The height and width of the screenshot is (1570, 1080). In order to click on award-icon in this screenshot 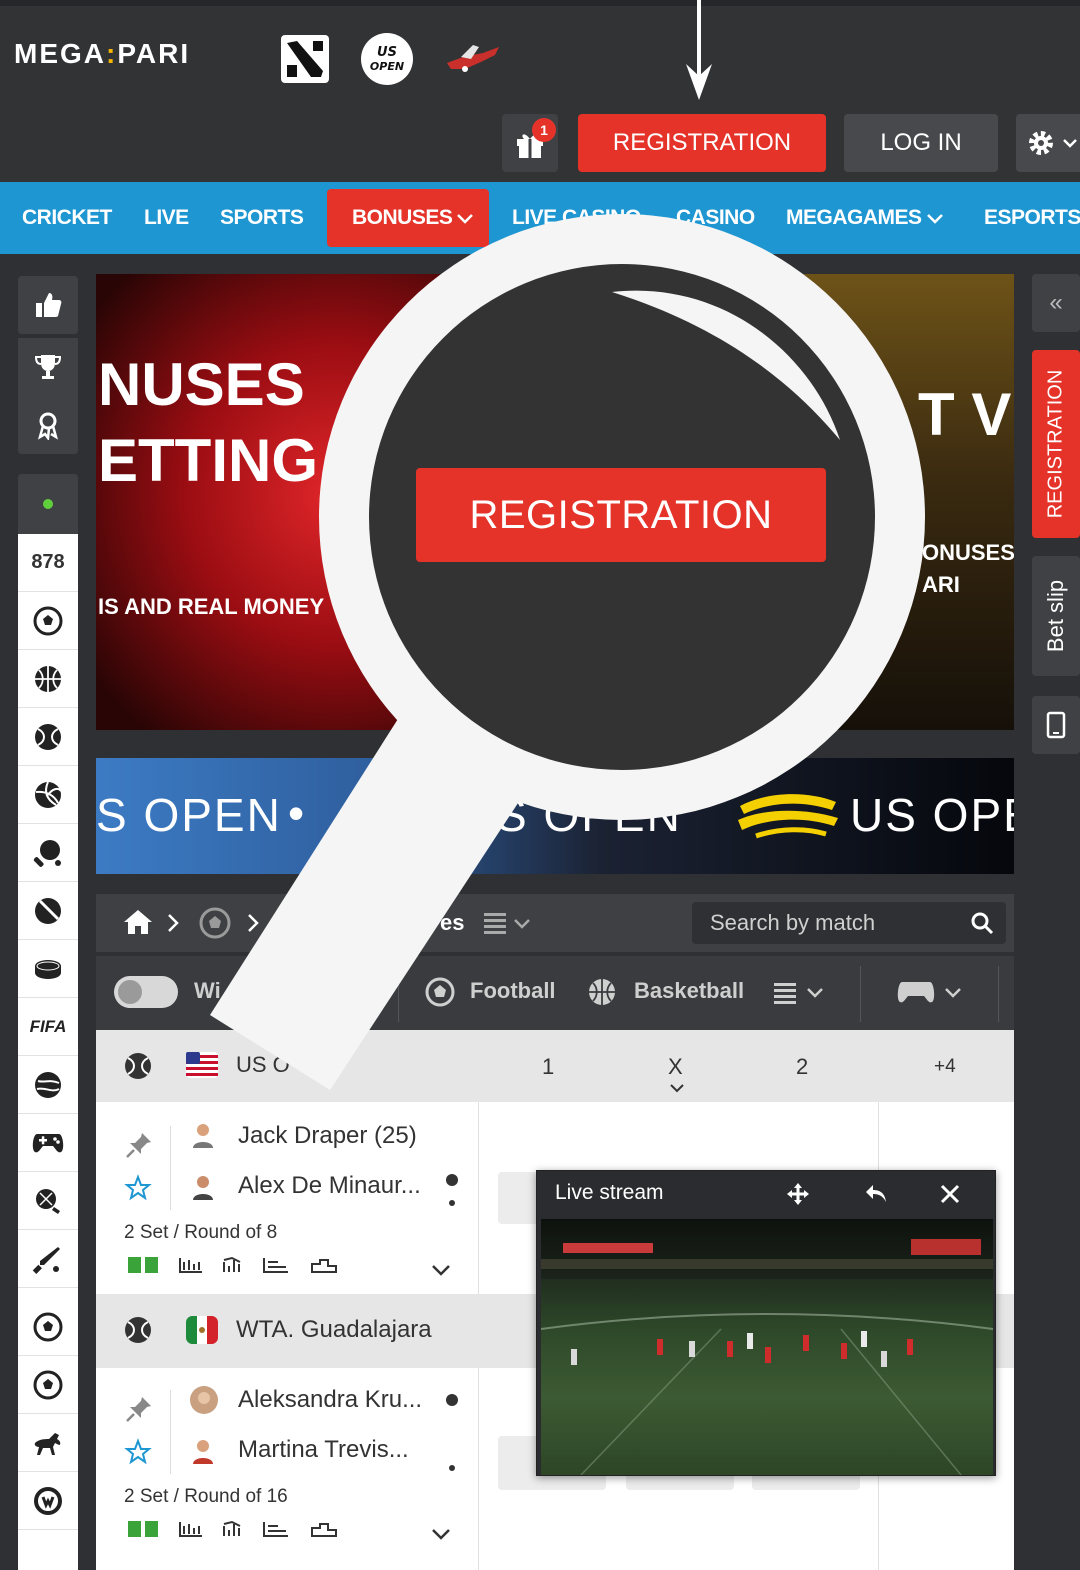, I will do `click(48, 426)`.